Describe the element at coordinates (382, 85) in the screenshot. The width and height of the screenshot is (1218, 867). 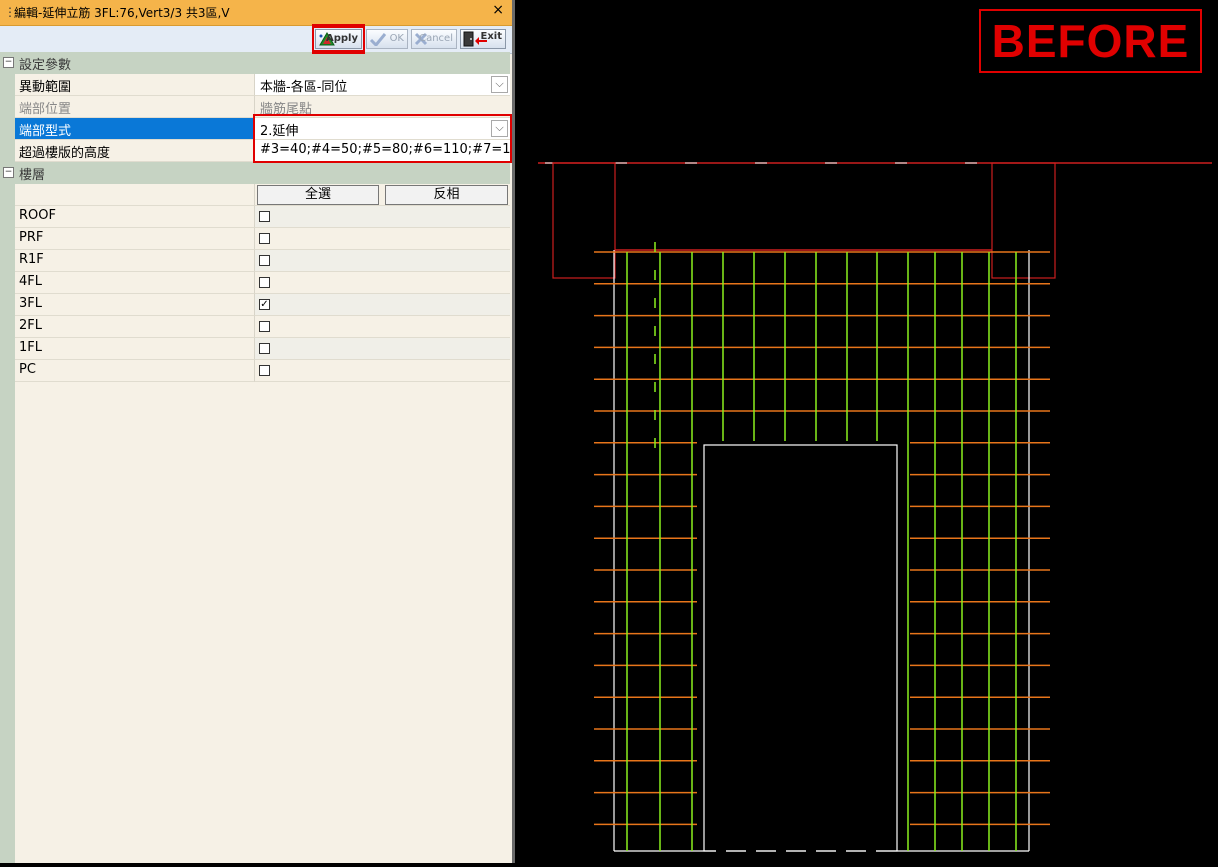
I see `prop-value-select: 本牆-各區-同位 ⌵` at that location.